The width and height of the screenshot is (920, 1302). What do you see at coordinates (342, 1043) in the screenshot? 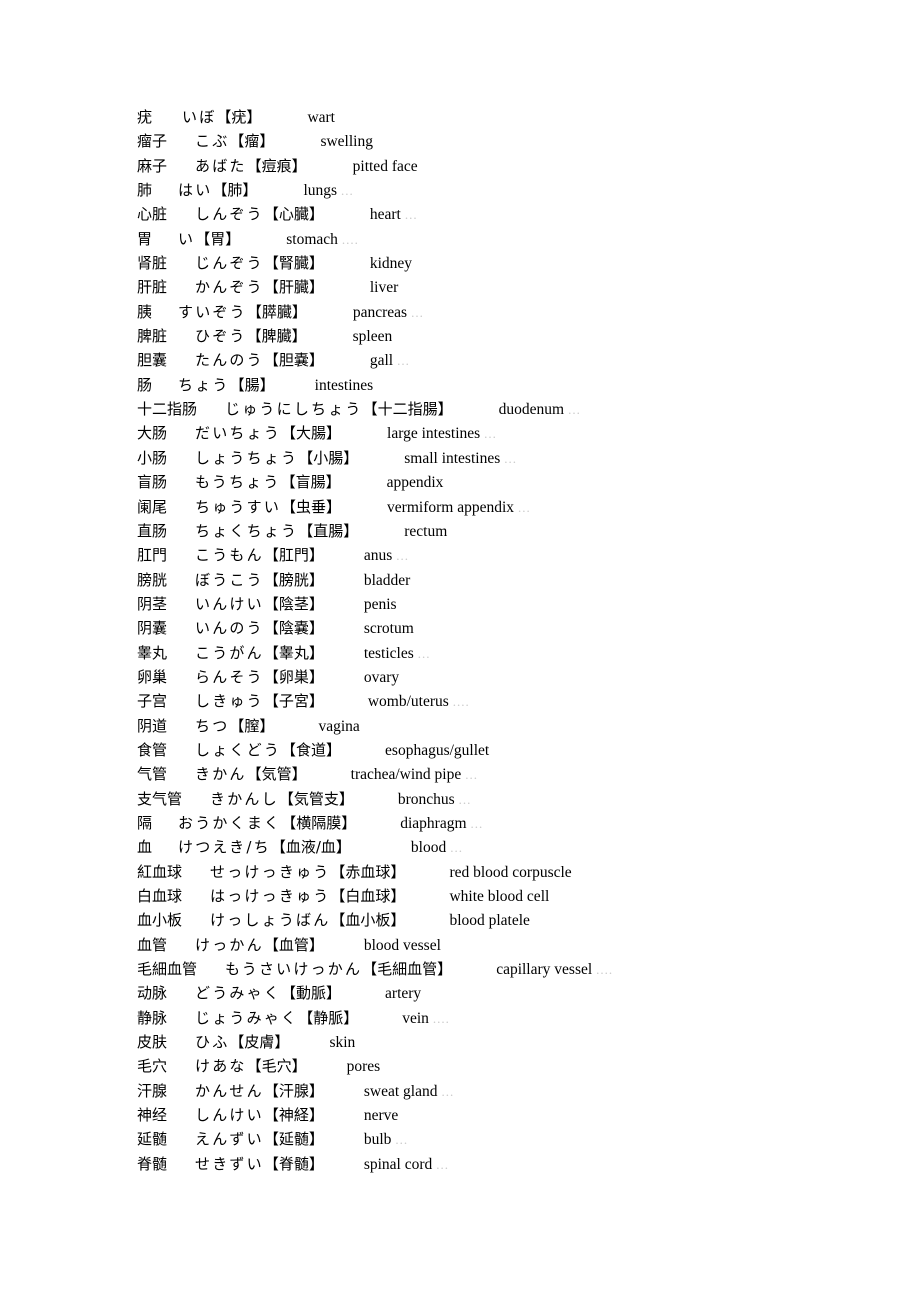
I see `vocab-english-gloss: skin` at bounding box center [342, 1043].